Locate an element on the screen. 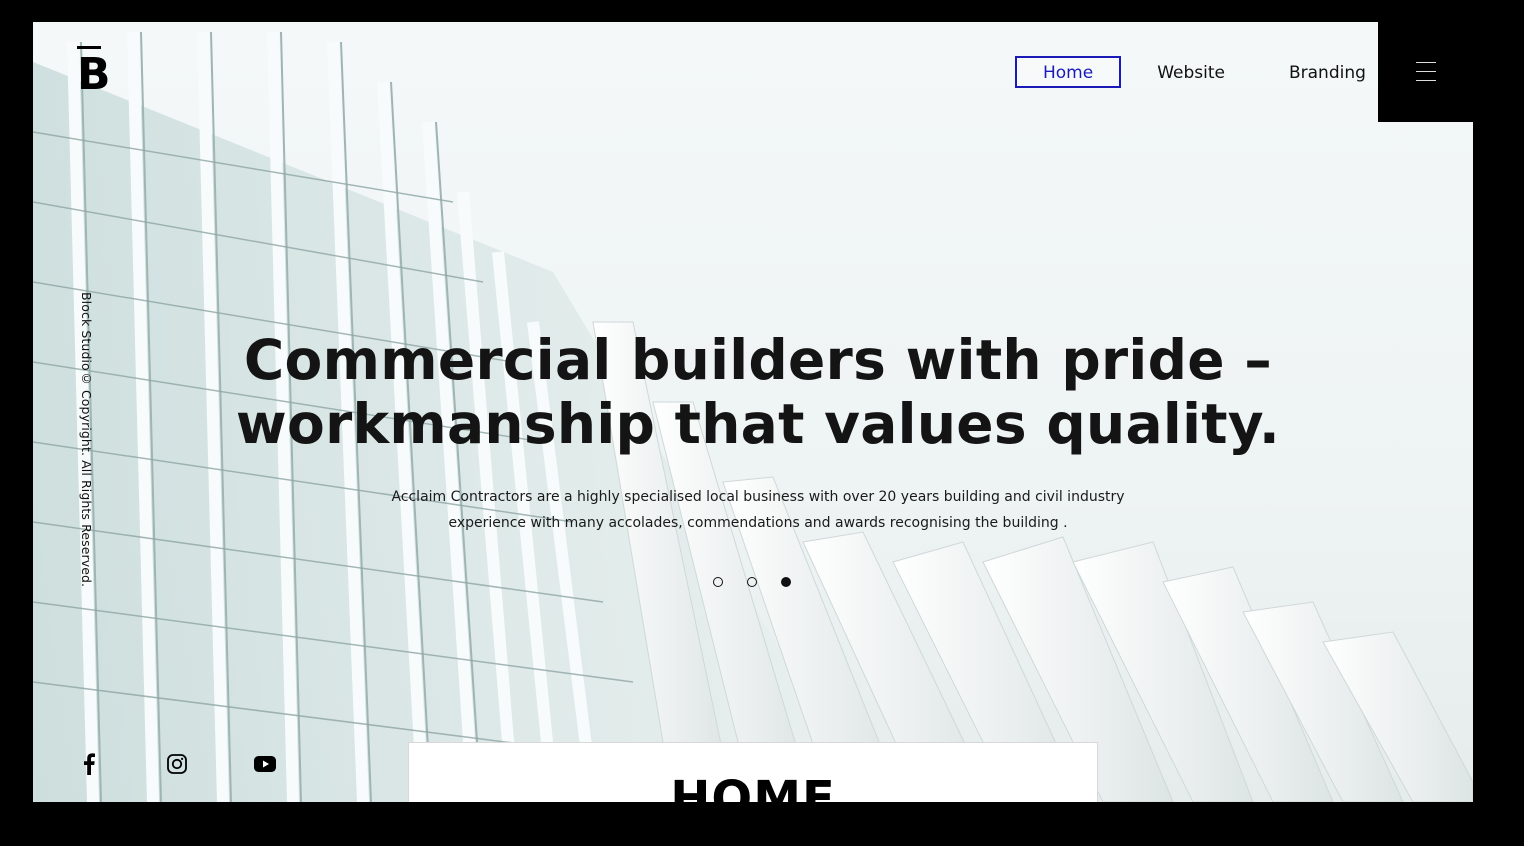 Image resolution: width=1524 pixels, height=846 pixels. hero-title-line-1: Commercial builders with pride – is located at coordinates (758, 360).